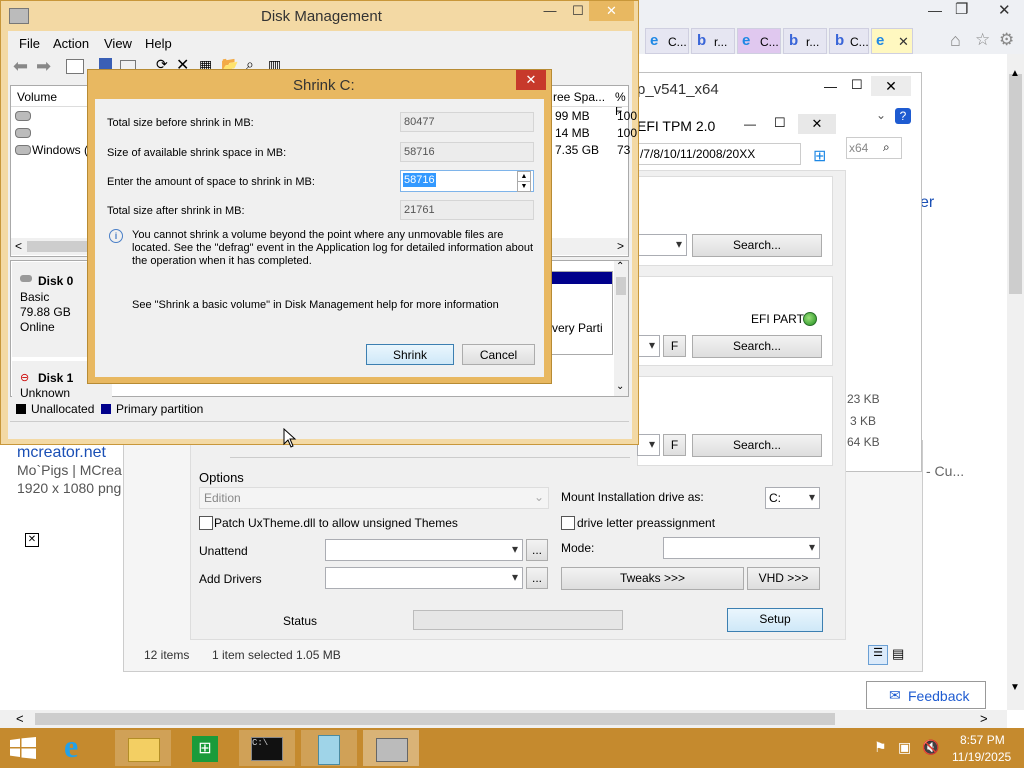 This screenshot has height=768, width=1024. Describe the element at coordinates (20, 66) in the screenshot. I see `back-arrow-icon: ⬅` at that location.